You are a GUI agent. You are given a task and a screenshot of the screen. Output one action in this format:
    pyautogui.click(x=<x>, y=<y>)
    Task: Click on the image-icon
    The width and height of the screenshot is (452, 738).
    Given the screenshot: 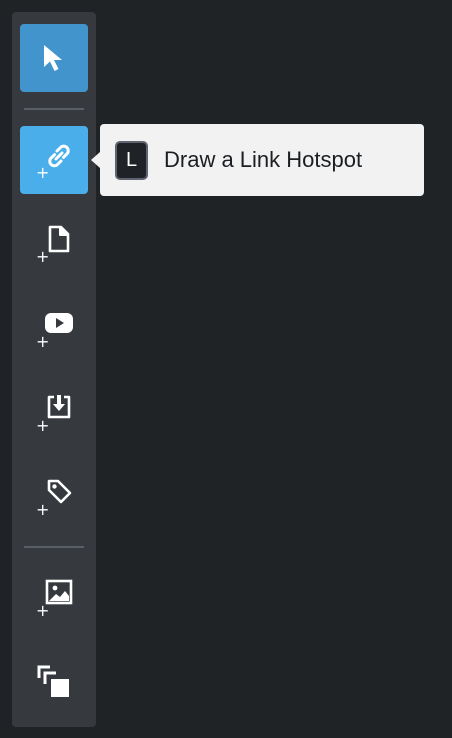 What is the action you would take?
    pyautogui.click(x=59, y=592)
    